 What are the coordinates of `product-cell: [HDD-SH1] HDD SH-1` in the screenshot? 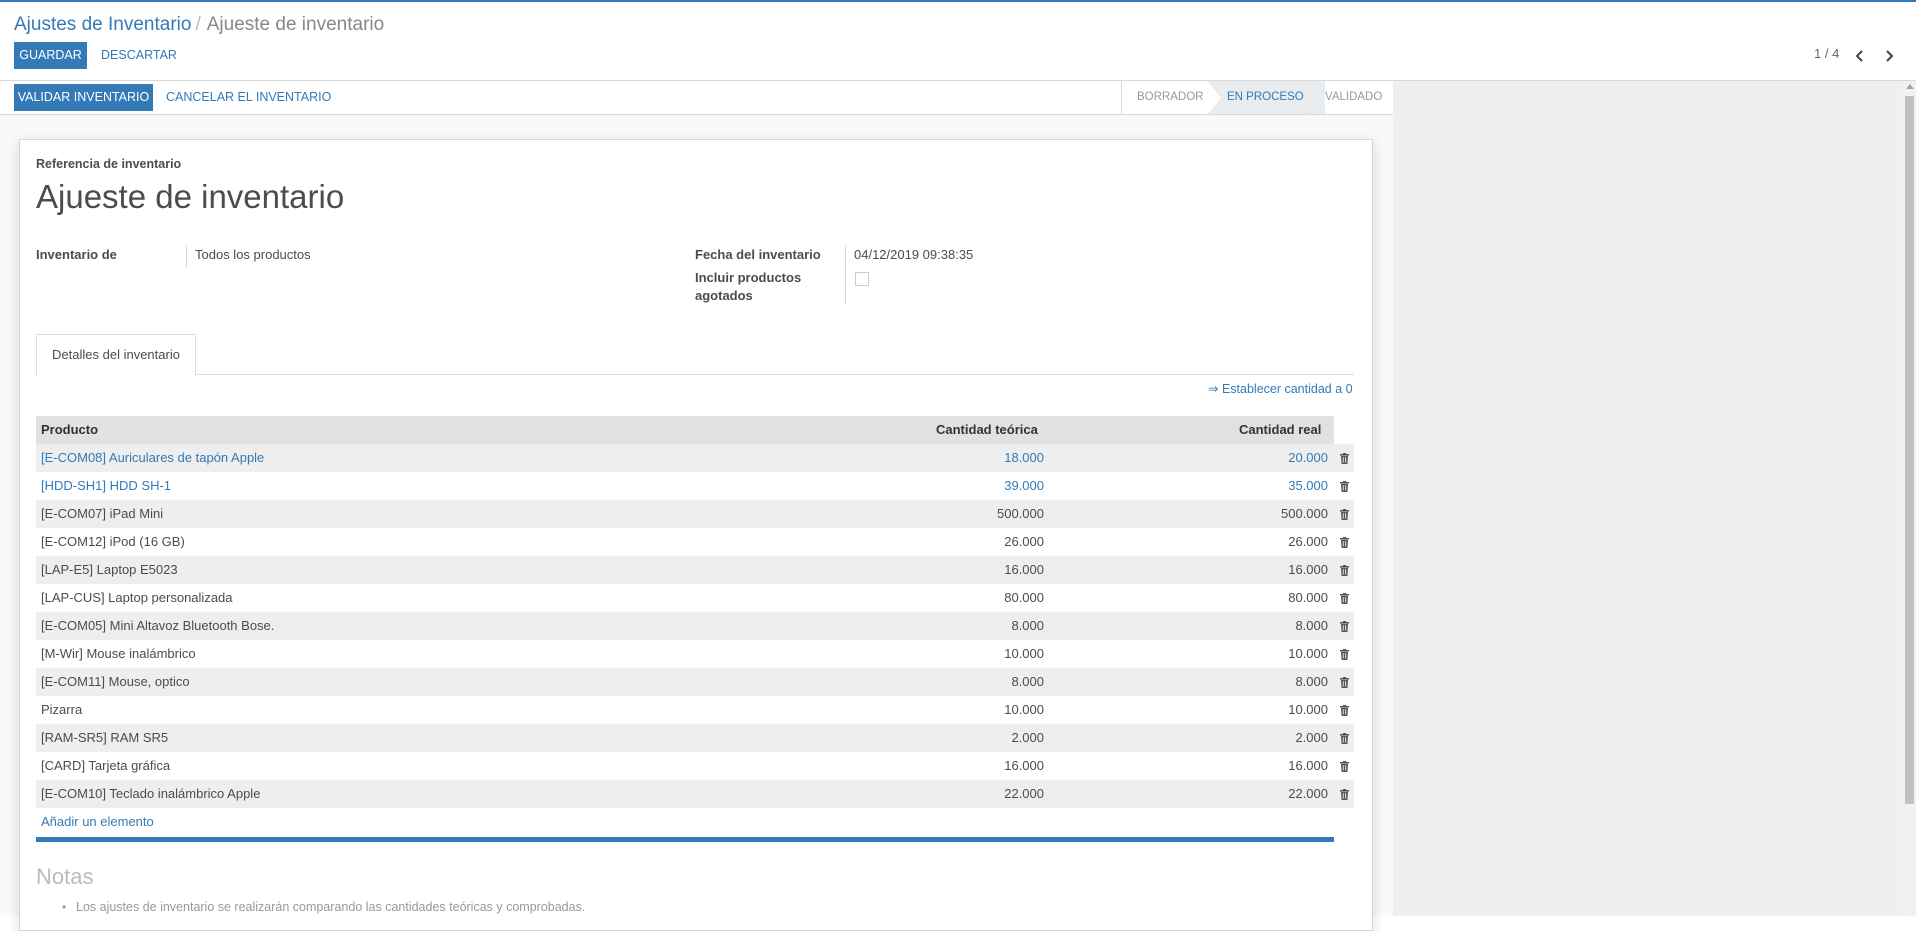 It's located at (106, 486).